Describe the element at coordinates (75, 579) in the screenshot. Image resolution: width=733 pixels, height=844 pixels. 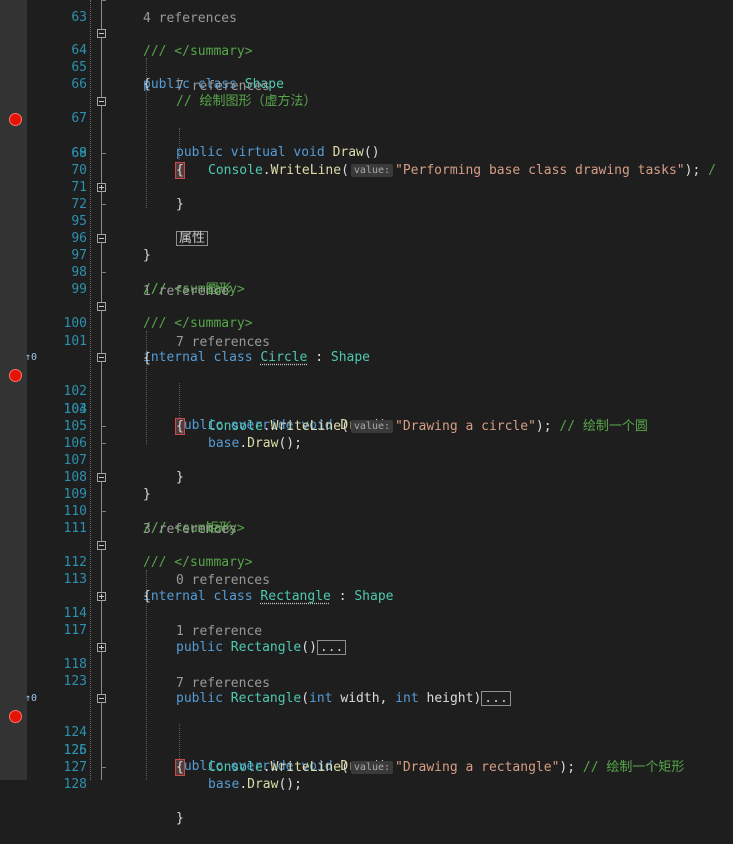
I see `line-number: 113` at that location.